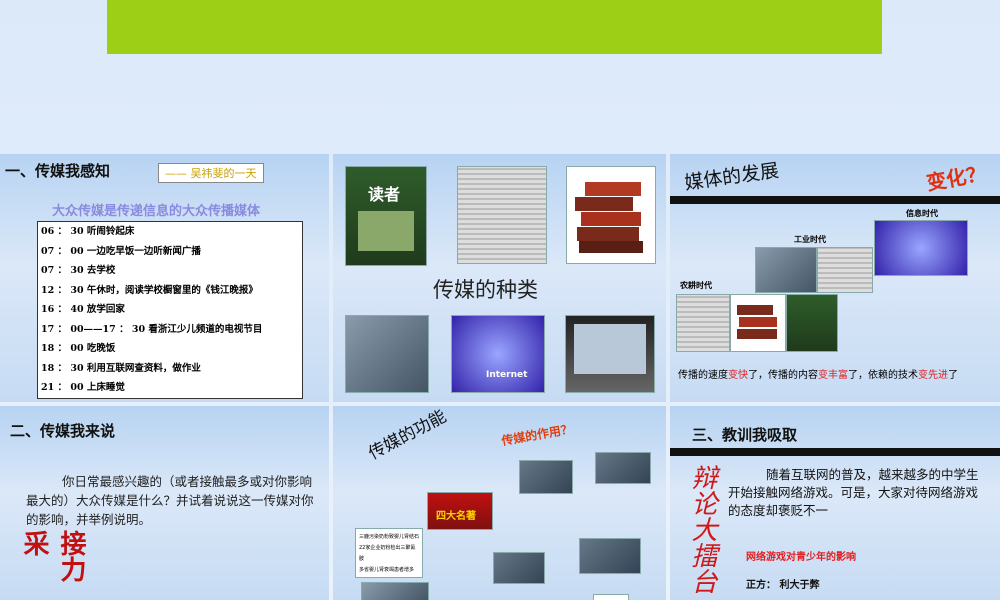 The image size is (1000, 600). Describe the element at coordinates (156, 211) in the screenshot. I see `slide1-headline: 大众传媒是传递信息的大众传播媒体` at that location.